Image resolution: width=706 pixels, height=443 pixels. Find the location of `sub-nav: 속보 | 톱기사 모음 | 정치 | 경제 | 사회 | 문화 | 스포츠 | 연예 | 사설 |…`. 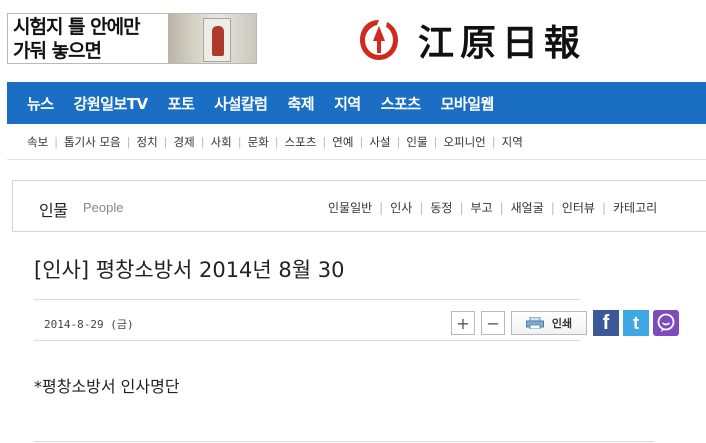

sub-nav: 속보 | 톱기사 모음 | 정치 | 경제 | 사회 | 문화 | 스포츠 | 연예 | 사설 |… is located at coordinates (356, 142).